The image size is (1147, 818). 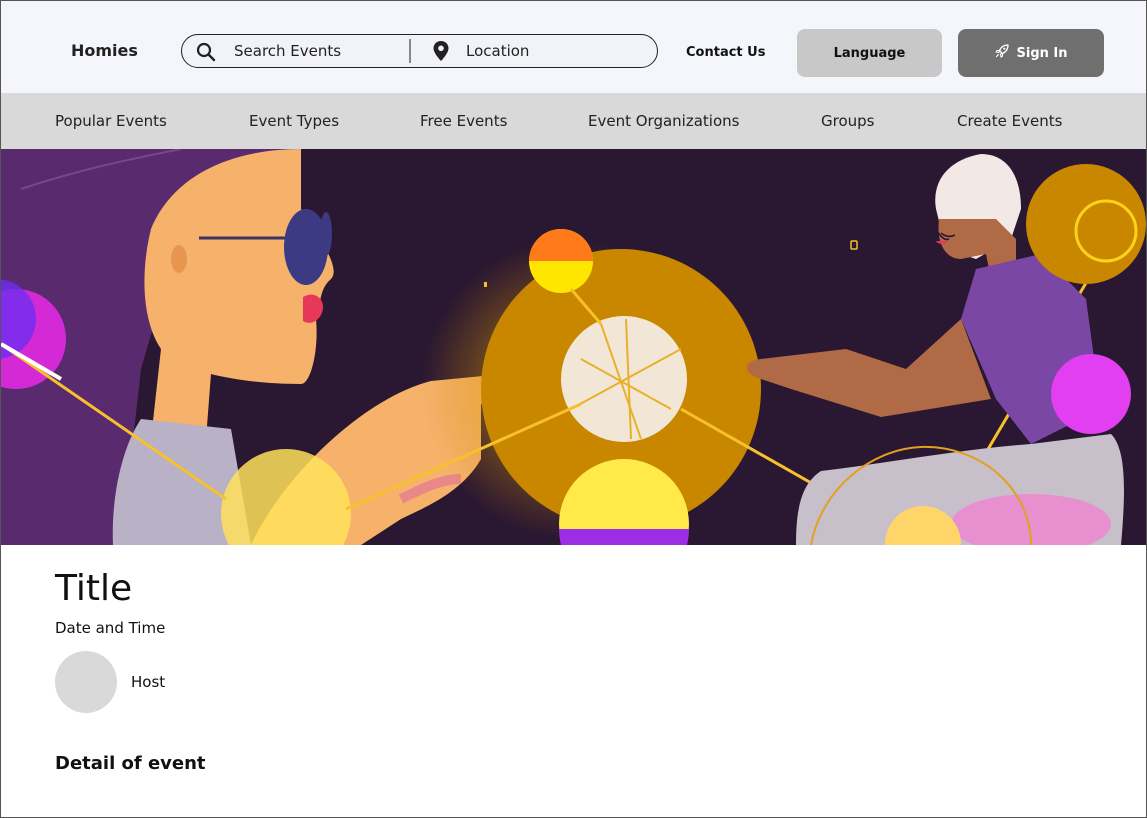 I want to click on map-pin-icon, so click(x=441, y=51).